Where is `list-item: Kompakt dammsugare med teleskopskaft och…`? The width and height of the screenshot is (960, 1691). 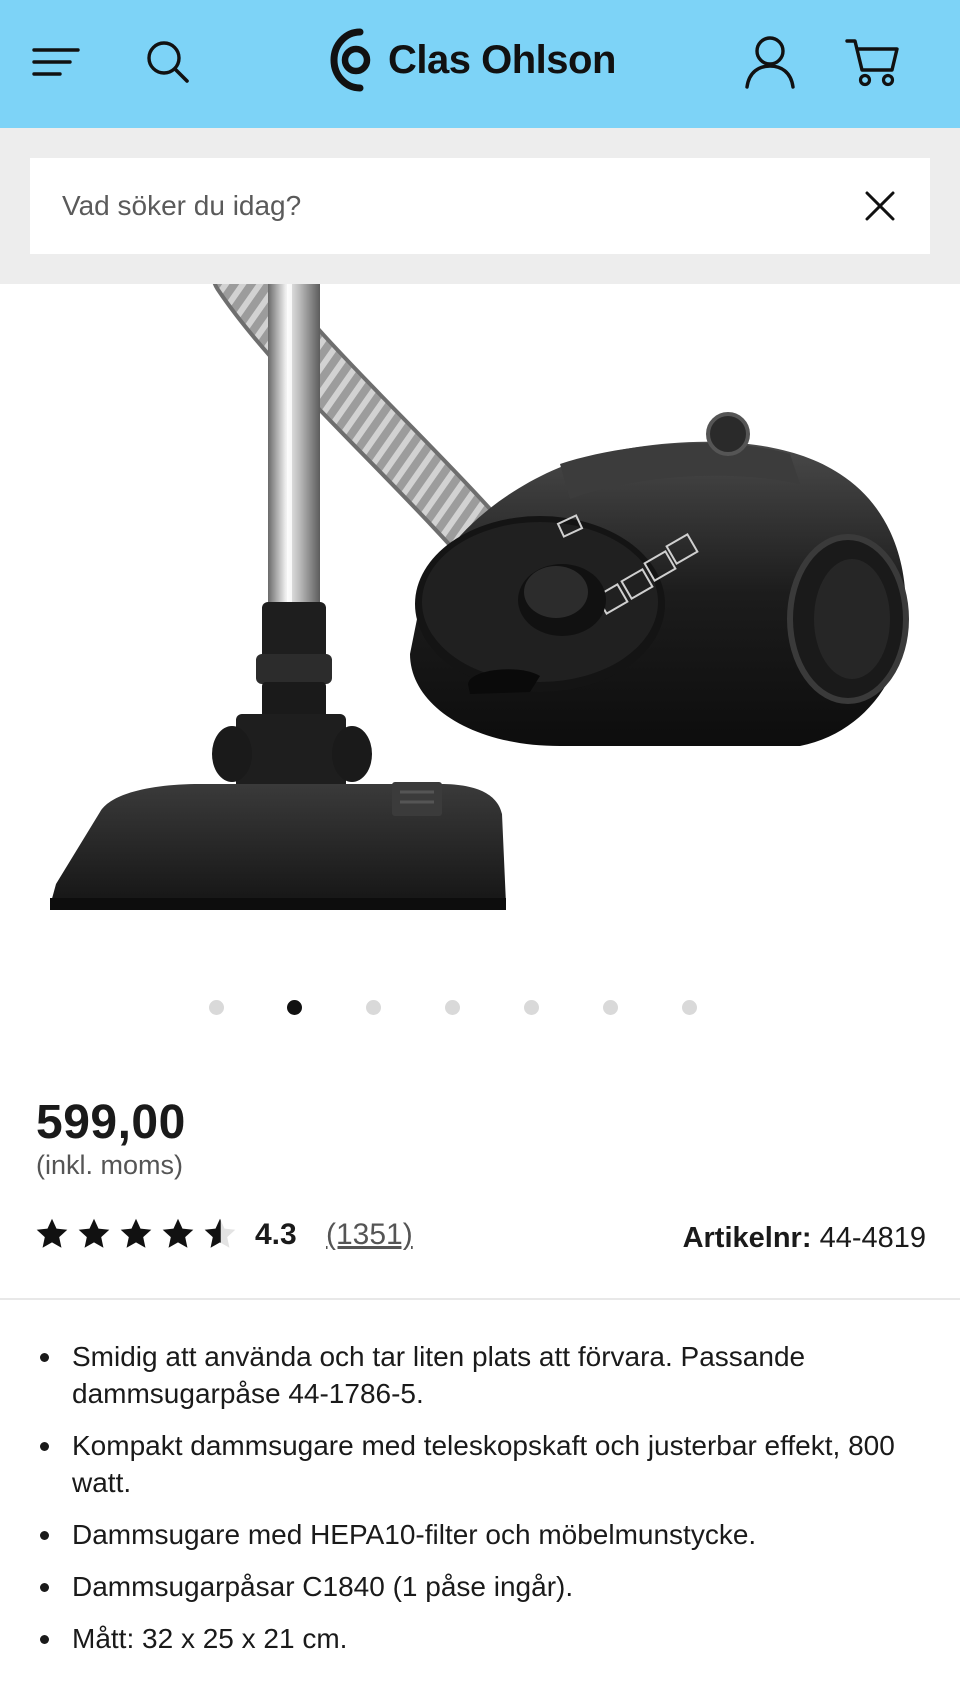
list-item: Kompakt dammsugare med teleskopskaft och… is located at coordinates (486, 1464).